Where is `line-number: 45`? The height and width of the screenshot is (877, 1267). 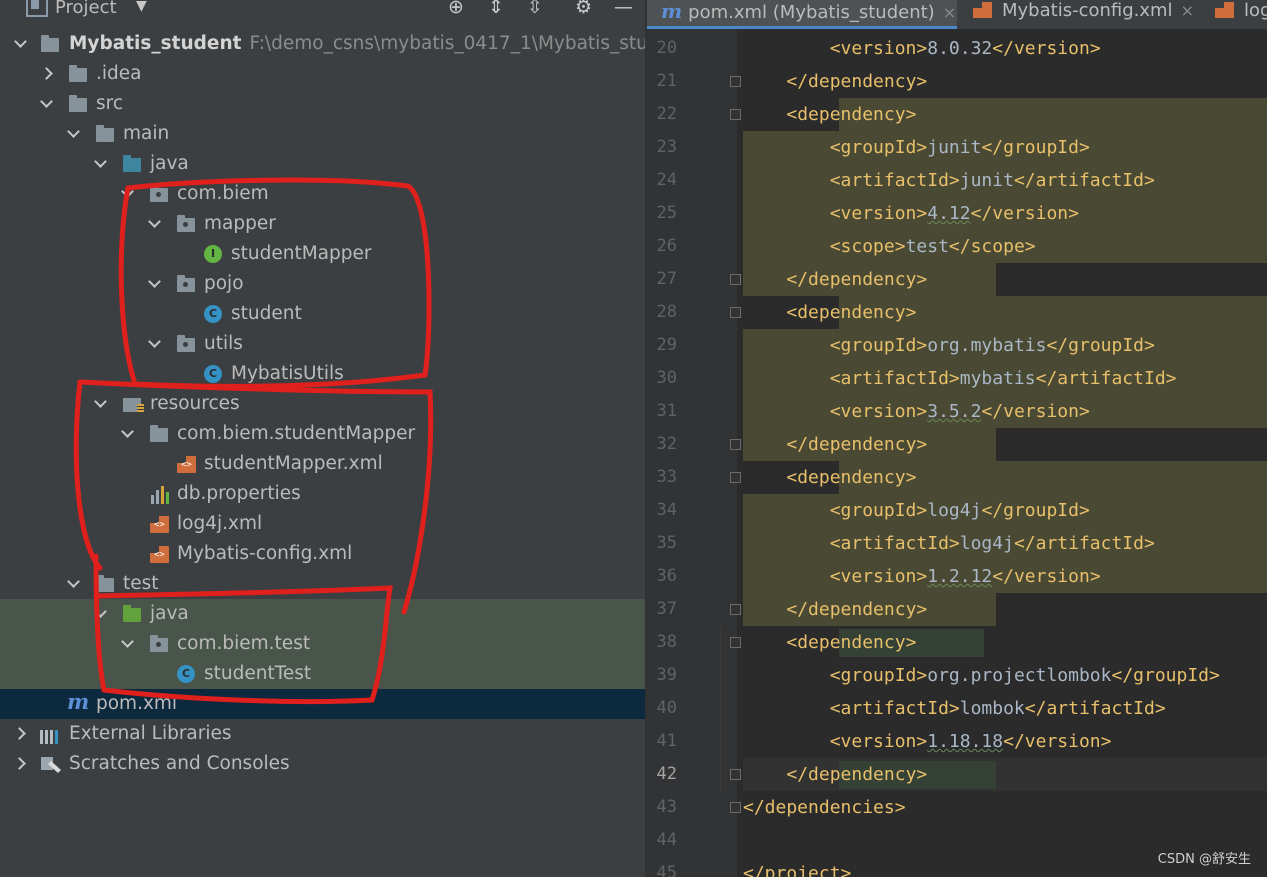
line-number: 45 is located at coordinates (666, 870).